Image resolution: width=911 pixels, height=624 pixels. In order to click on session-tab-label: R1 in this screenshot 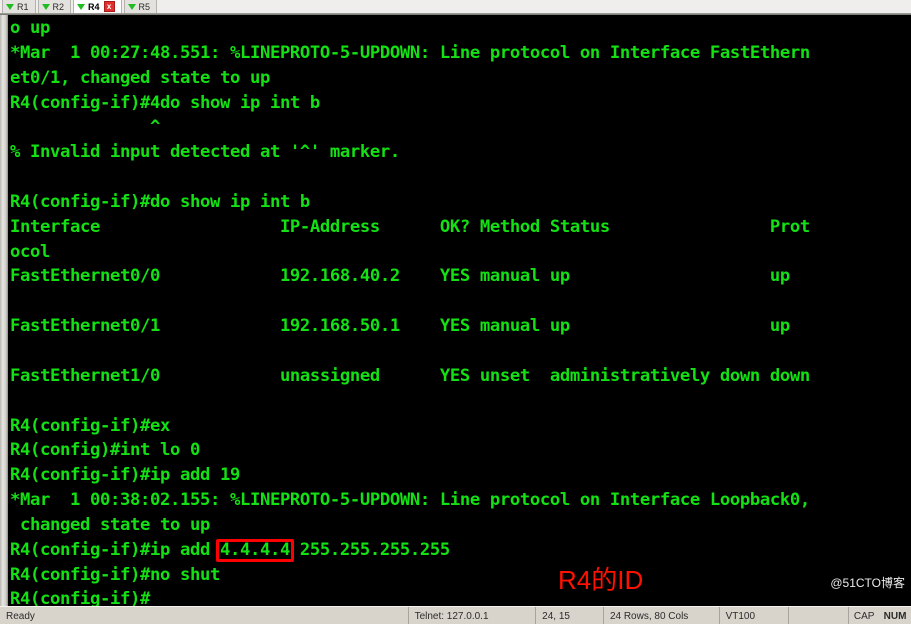, I will do `click(23, 6)`.